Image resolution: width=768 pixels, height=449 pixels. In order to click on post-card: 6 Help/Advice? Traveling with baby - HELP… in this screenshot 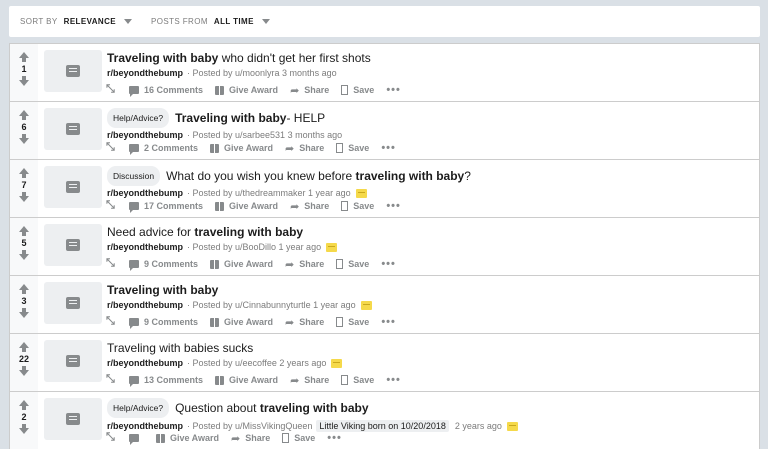, I will do `click(384, 130)`.